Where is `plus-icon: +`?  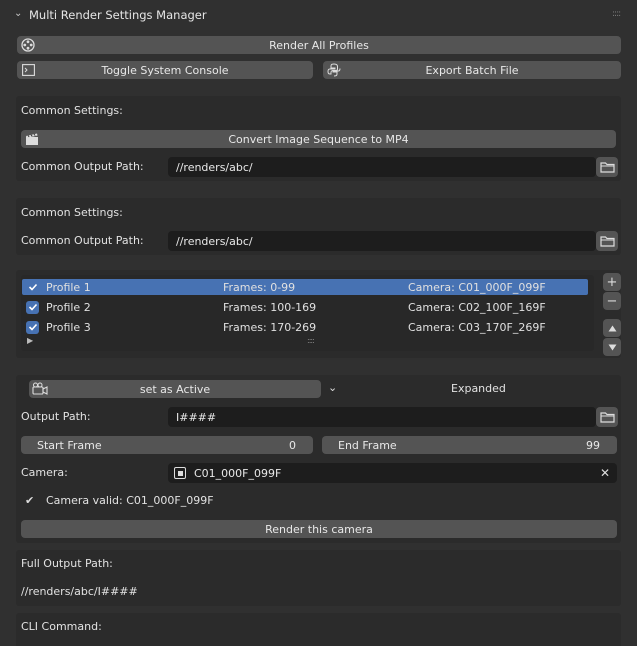
plus-icon: + is located at coordinates (612, 282).